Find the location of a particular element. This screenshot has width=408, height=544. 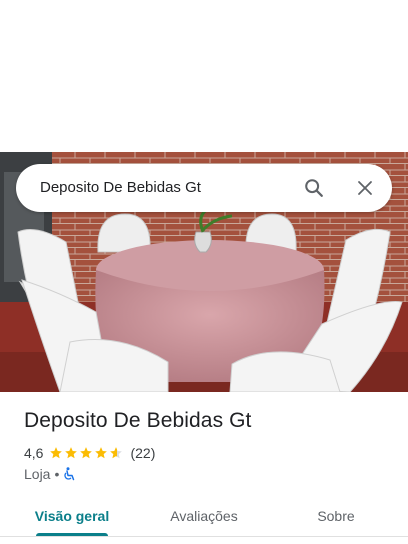

close-button is located at coordinates (365, 188).